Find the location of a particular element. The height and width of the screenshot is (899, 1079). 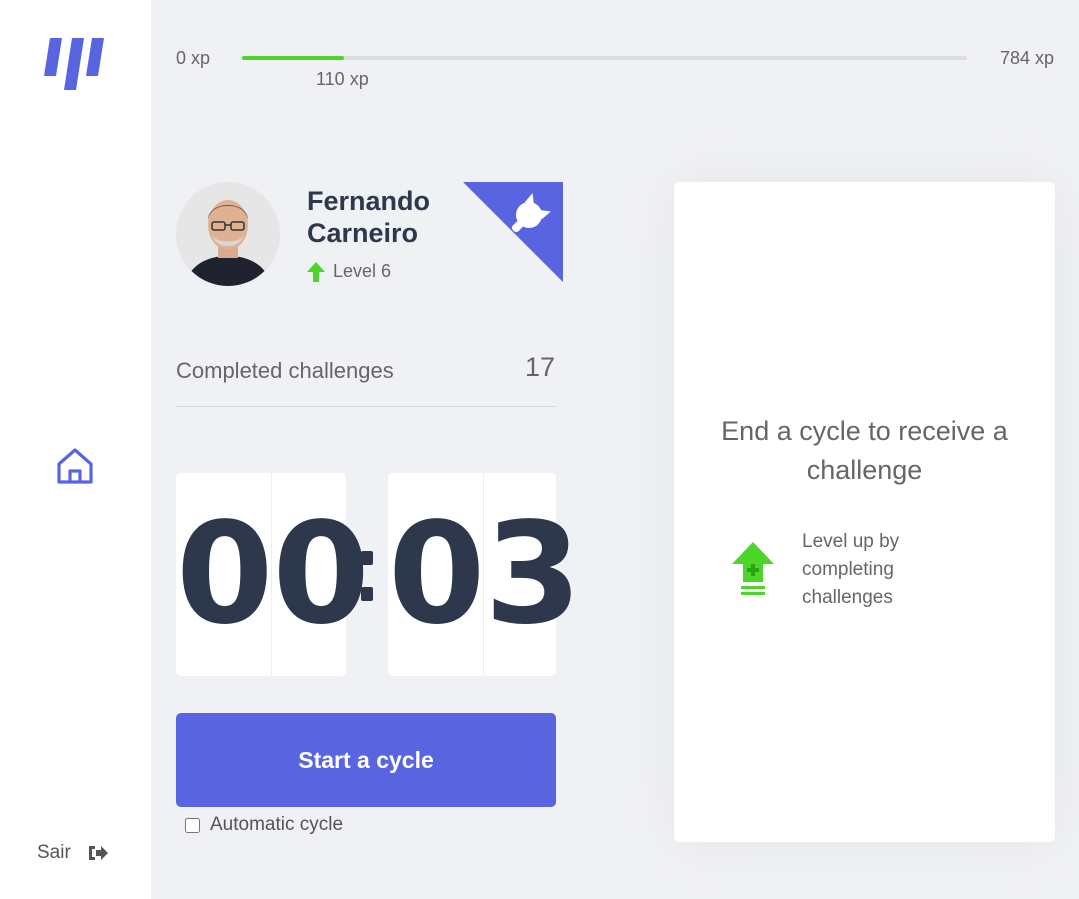

completed-challenges-label: Completed challenges is located at coordinates (285, 370).